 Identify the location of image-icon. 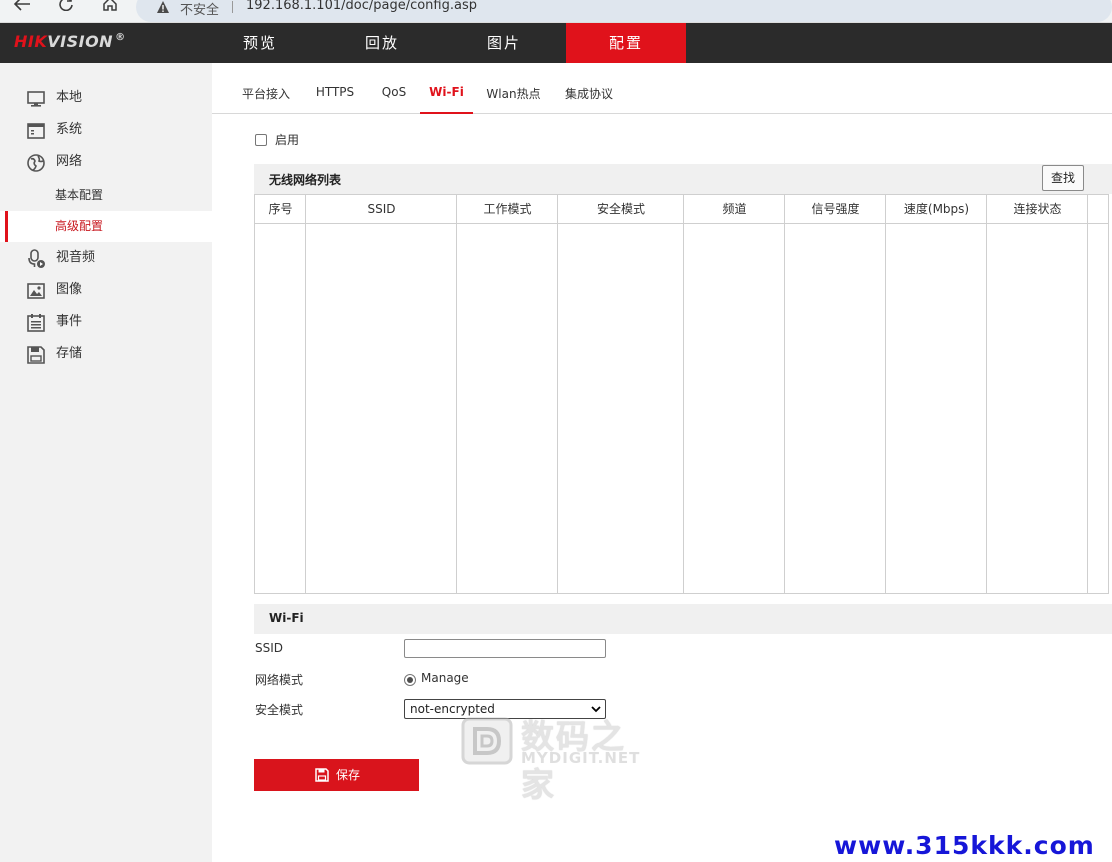
(36, 291).